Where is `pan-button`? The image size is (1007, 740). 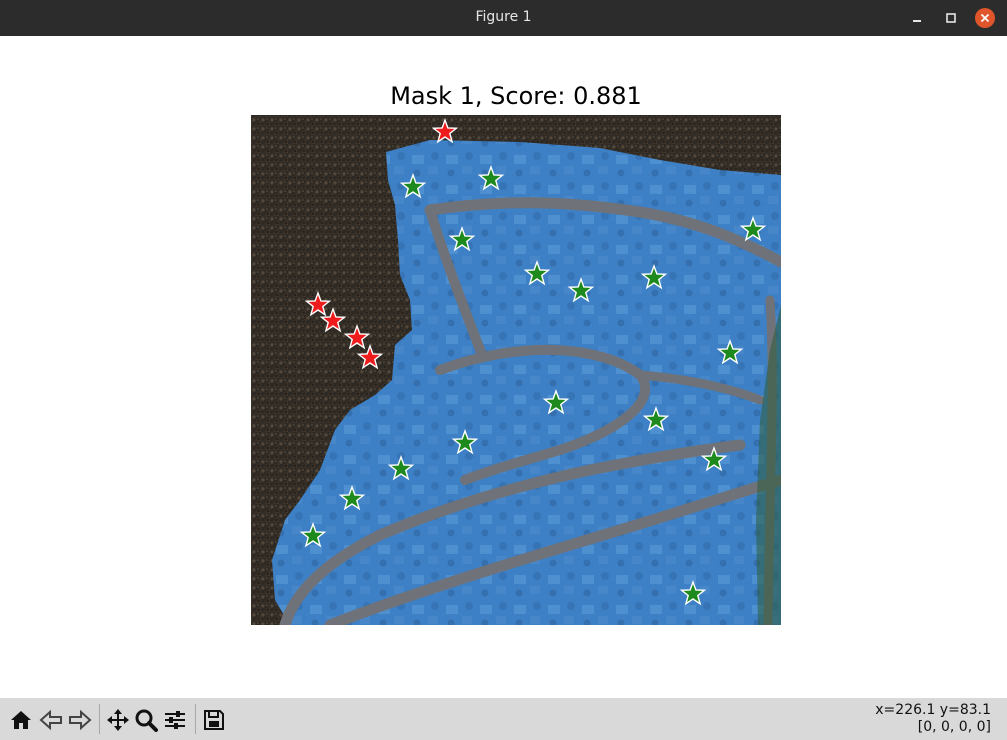 pan-button is located at coordinates (118, 720).